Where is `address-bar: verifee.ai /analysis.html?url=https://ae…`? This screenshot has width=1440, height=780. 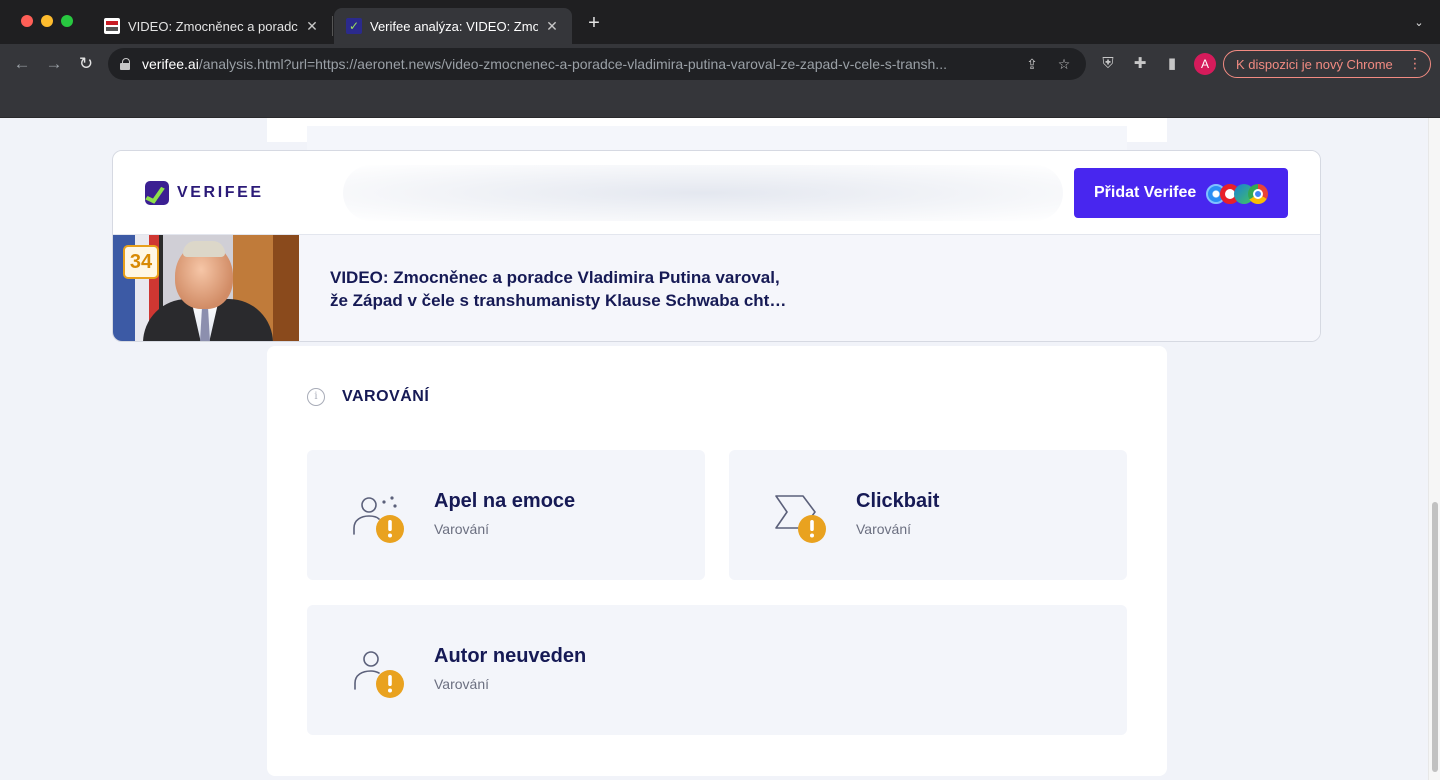 address-bar: verifee.ai /analysis.html?url=https://ae… is located at coordinates (597, 64).